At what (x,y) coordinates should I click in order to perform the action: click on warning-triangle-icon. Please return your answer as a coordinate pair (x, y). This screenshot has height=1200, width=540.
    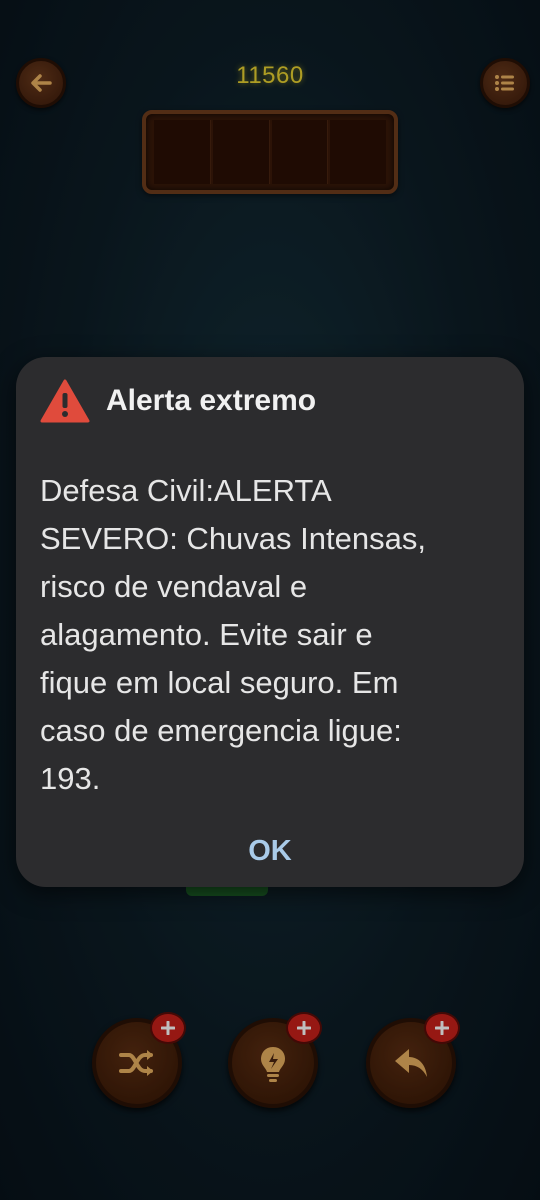
    Looking at the image, I should click on (65, 401).